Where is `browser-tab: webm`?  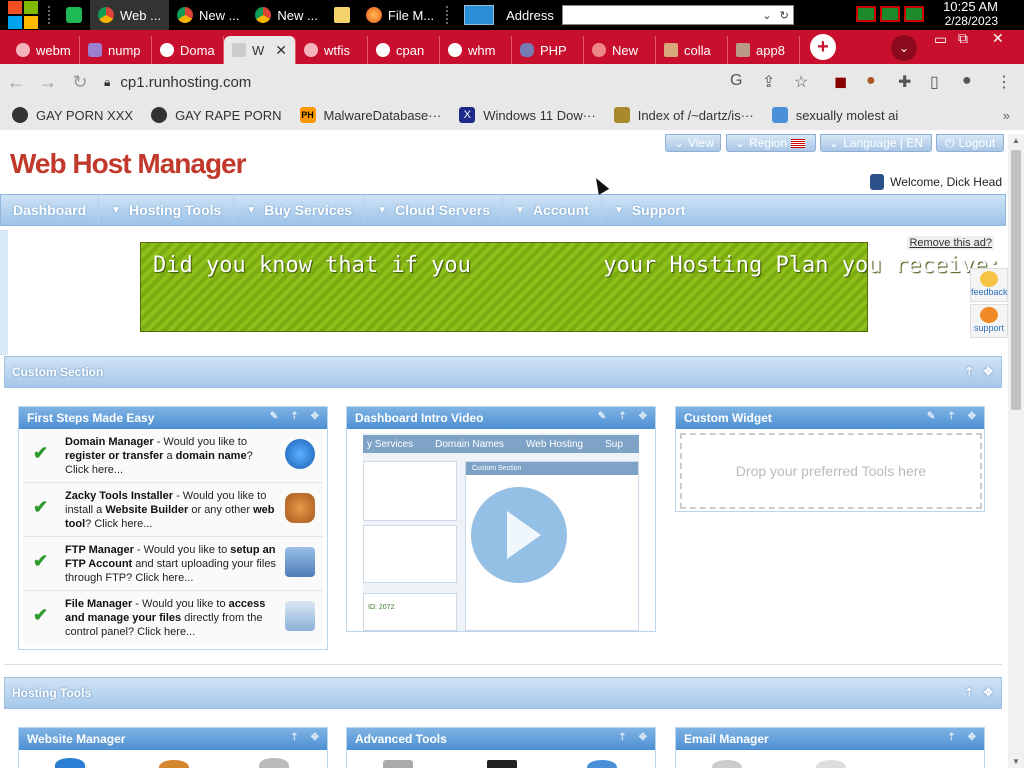 browser-tab: webm is located at coordinates (44, 50).